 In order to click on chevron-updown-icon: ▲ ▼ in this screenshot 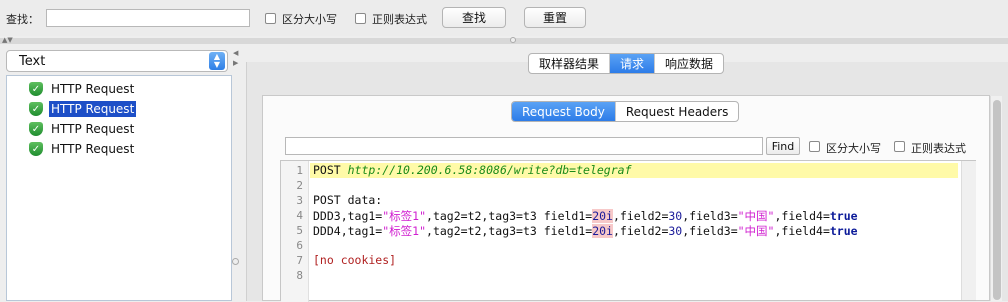, I will do `click(217, 61)`.